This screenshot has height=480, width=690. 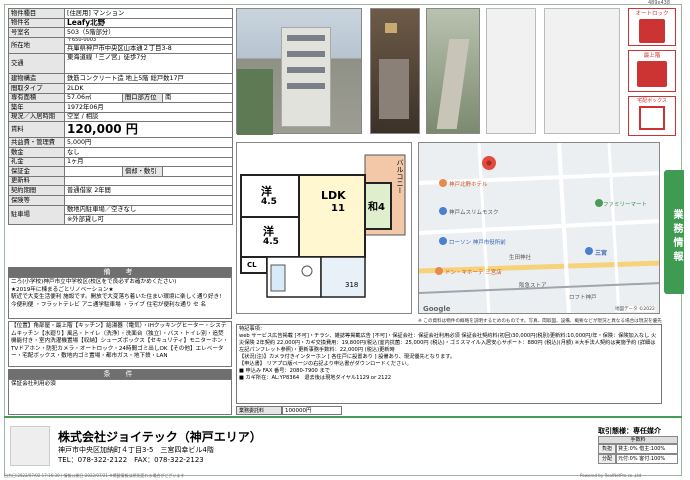 I want to click on autolock-icon, so click(x=652, y=31).